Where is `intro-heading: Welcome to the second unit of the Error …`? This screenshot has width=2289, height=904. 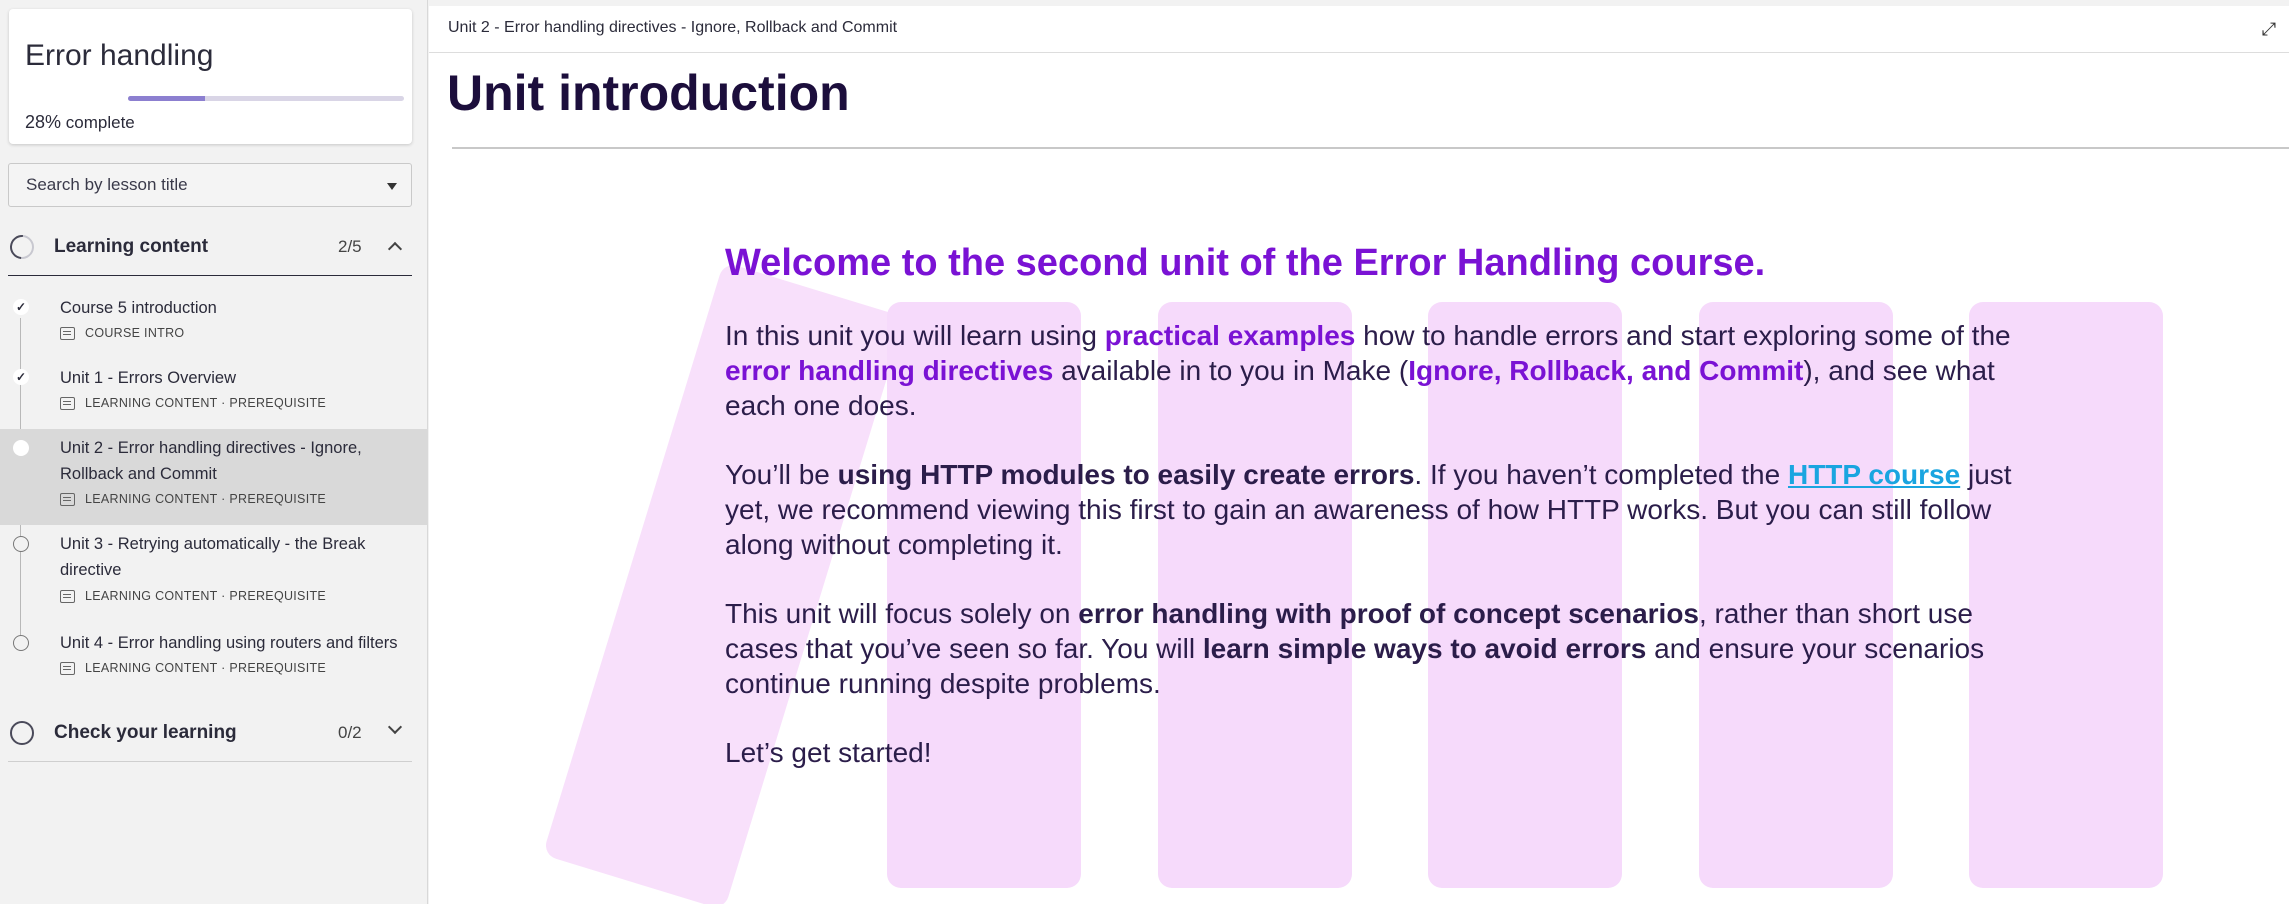 intro-heading: Welcome to the second unit of the Error … is located at coordinates (1245, 263).